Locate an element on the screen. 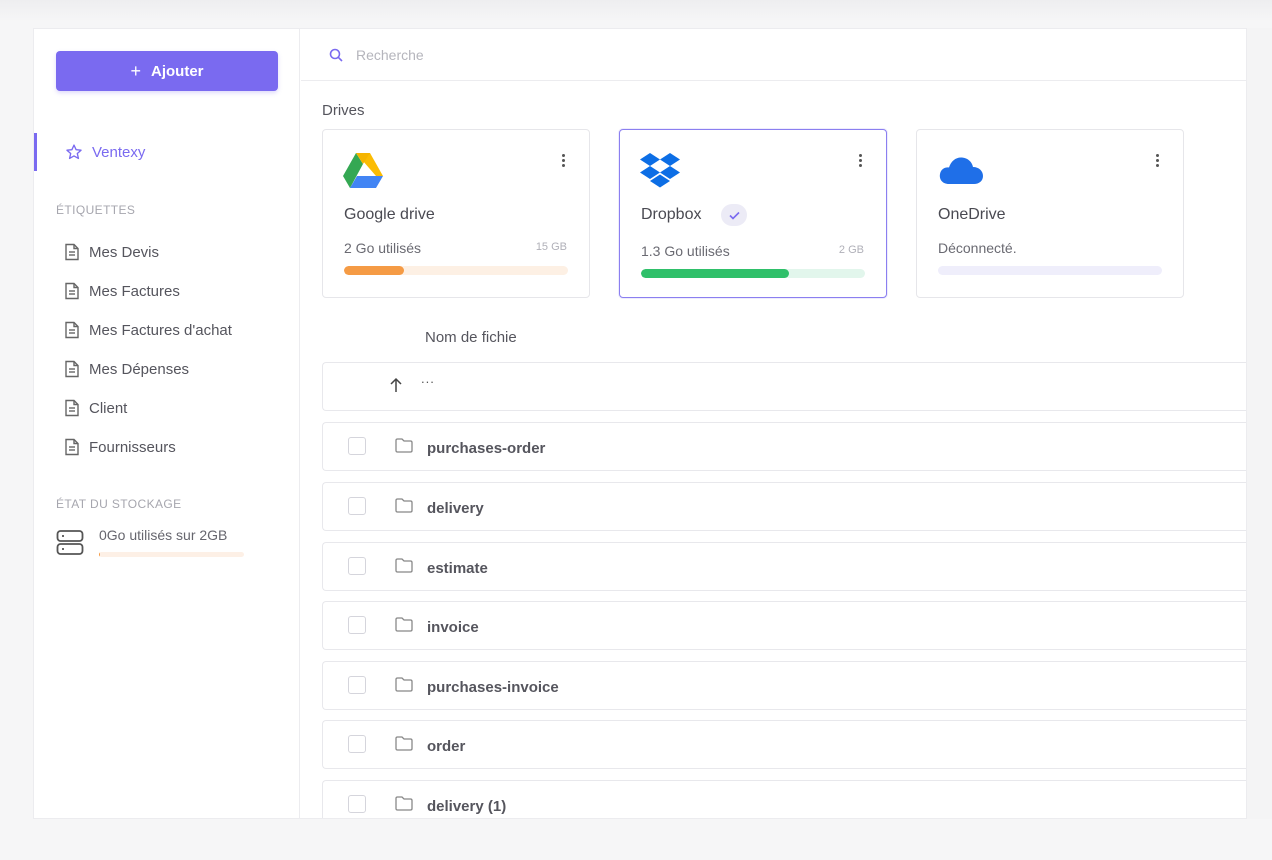 This screenshot has height=860, width=1272. storage-status: 0Go utilisés sur 2GB is located at coordinates (156, 547).